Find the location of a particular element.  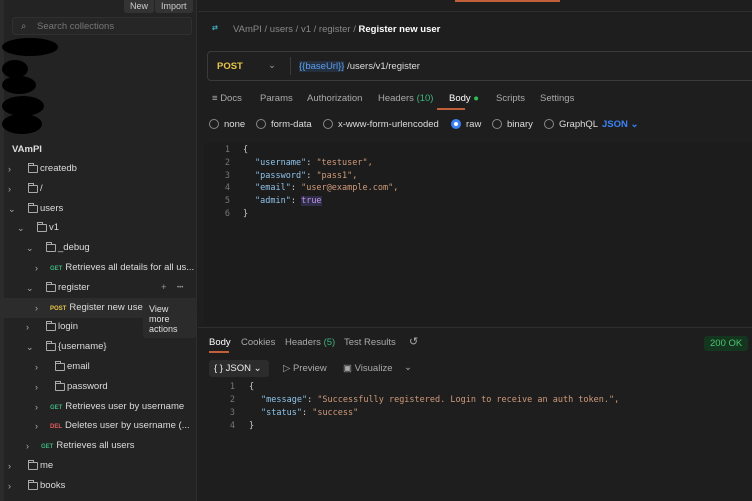

new-button: New is located at coordinates (139, 6).